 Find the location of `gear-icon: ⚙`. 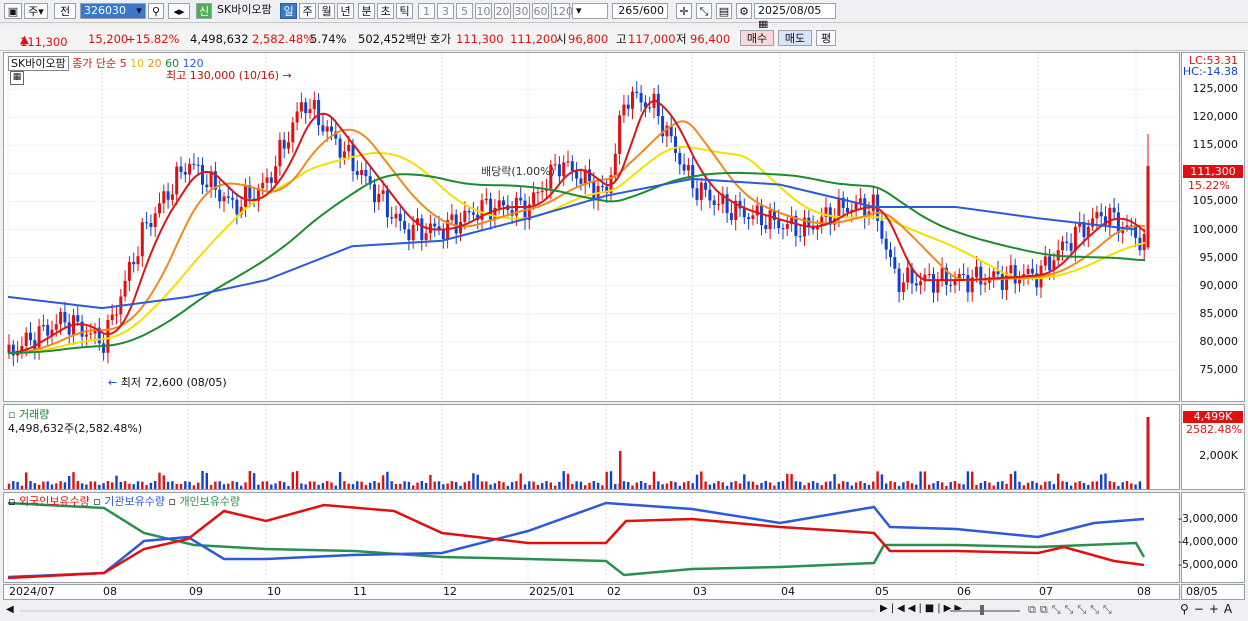

gear-icon: ⚙ is located at coordinates (744, 11).